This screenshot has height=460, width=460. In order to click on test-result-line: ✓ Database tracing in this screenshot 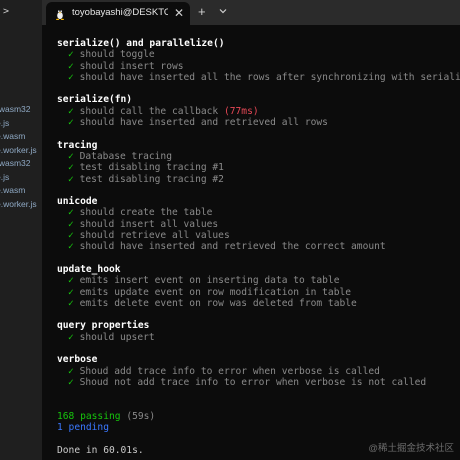, I will do `click(258, 156)`.